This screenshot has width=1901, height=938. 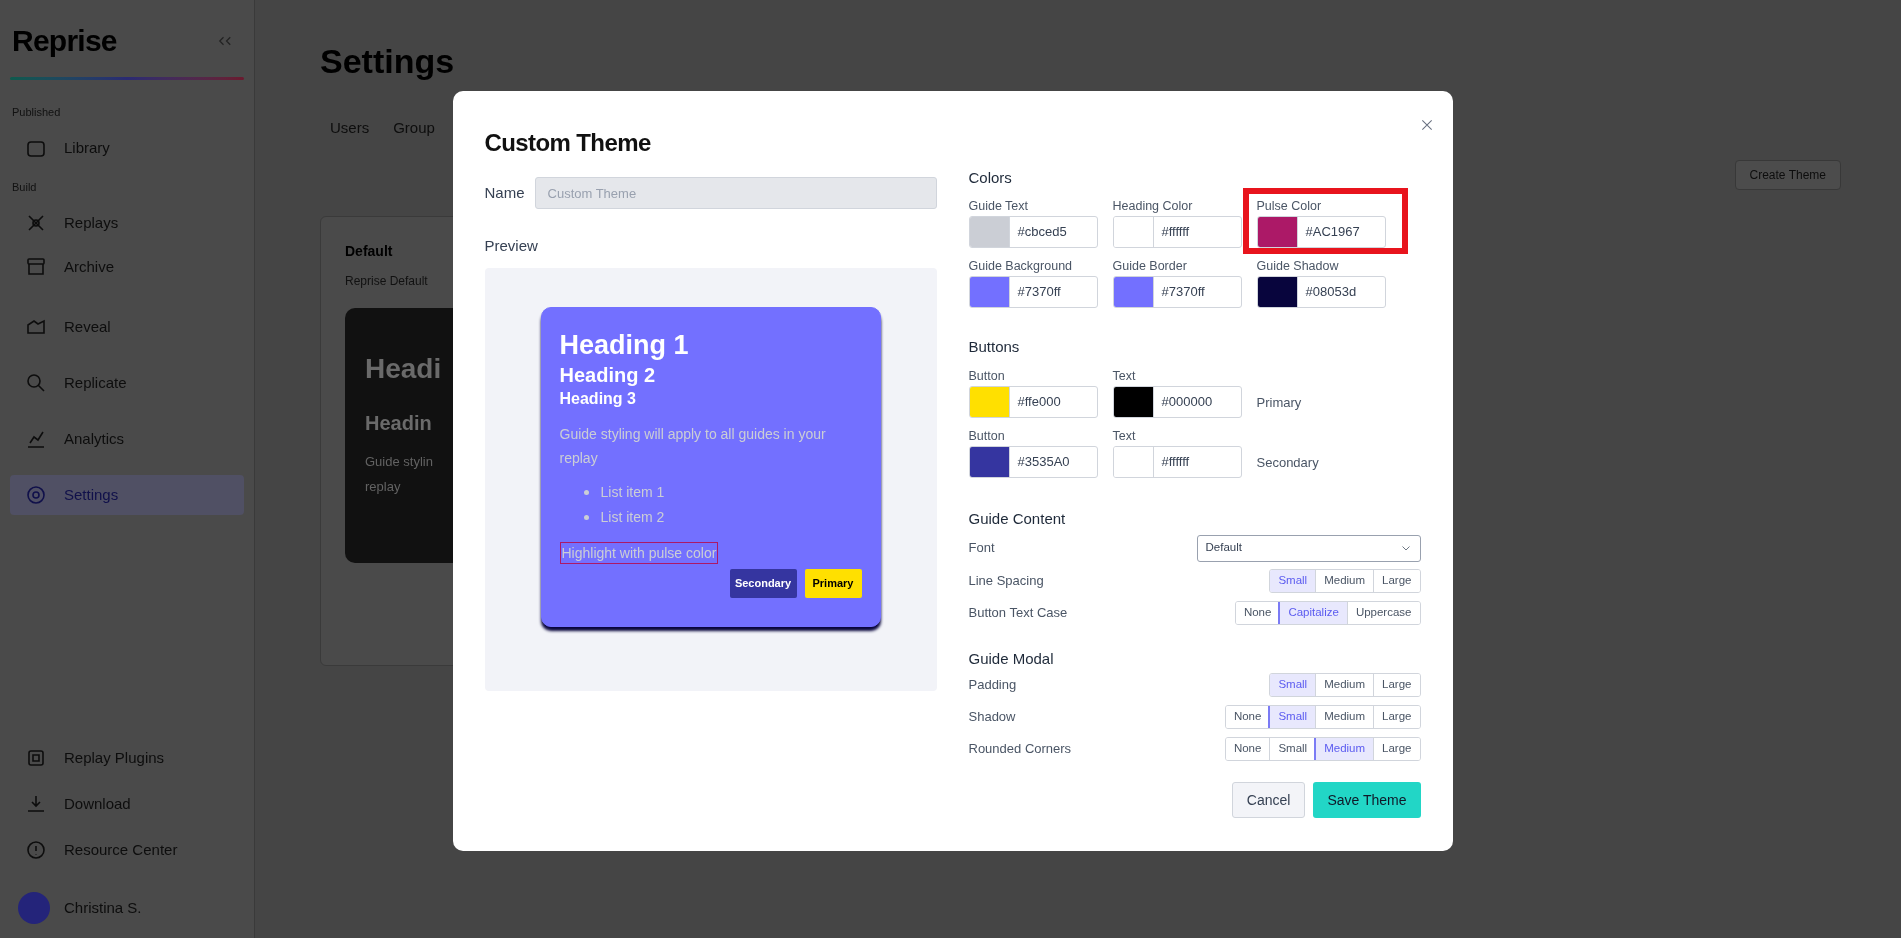 What do you see at coordinates (598, 398) in the screenshot?
I see `guide-heading: Heading 3` at bounding box center [598, 398].